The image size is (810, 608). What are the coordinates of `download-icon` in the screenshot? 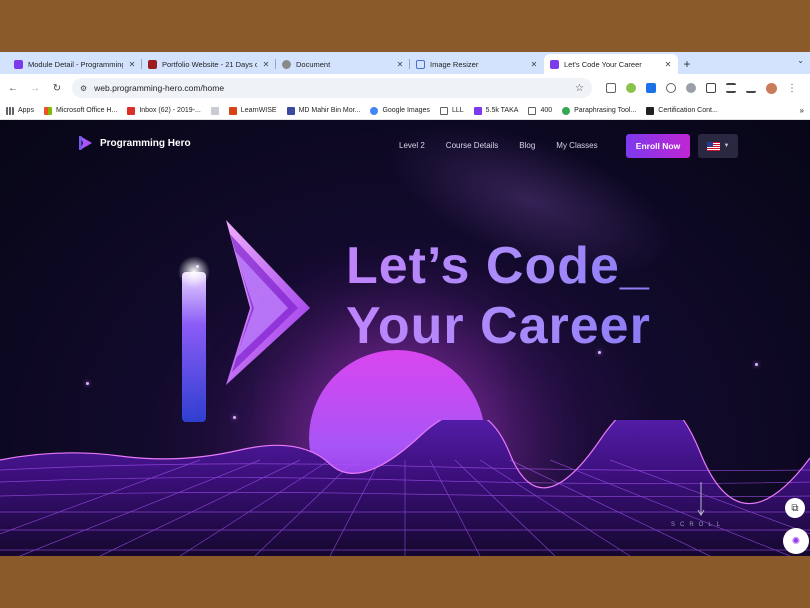 It's located at (751, 88).